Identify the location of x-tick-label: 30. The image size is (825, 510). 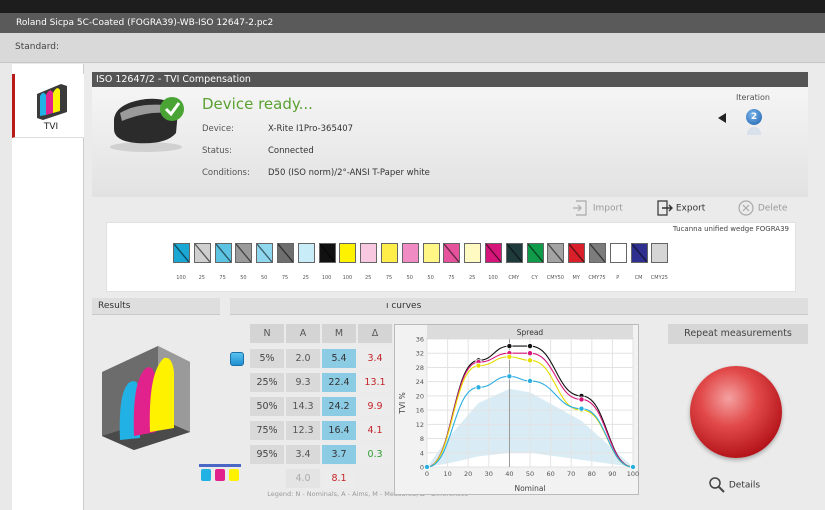
(489, 474).